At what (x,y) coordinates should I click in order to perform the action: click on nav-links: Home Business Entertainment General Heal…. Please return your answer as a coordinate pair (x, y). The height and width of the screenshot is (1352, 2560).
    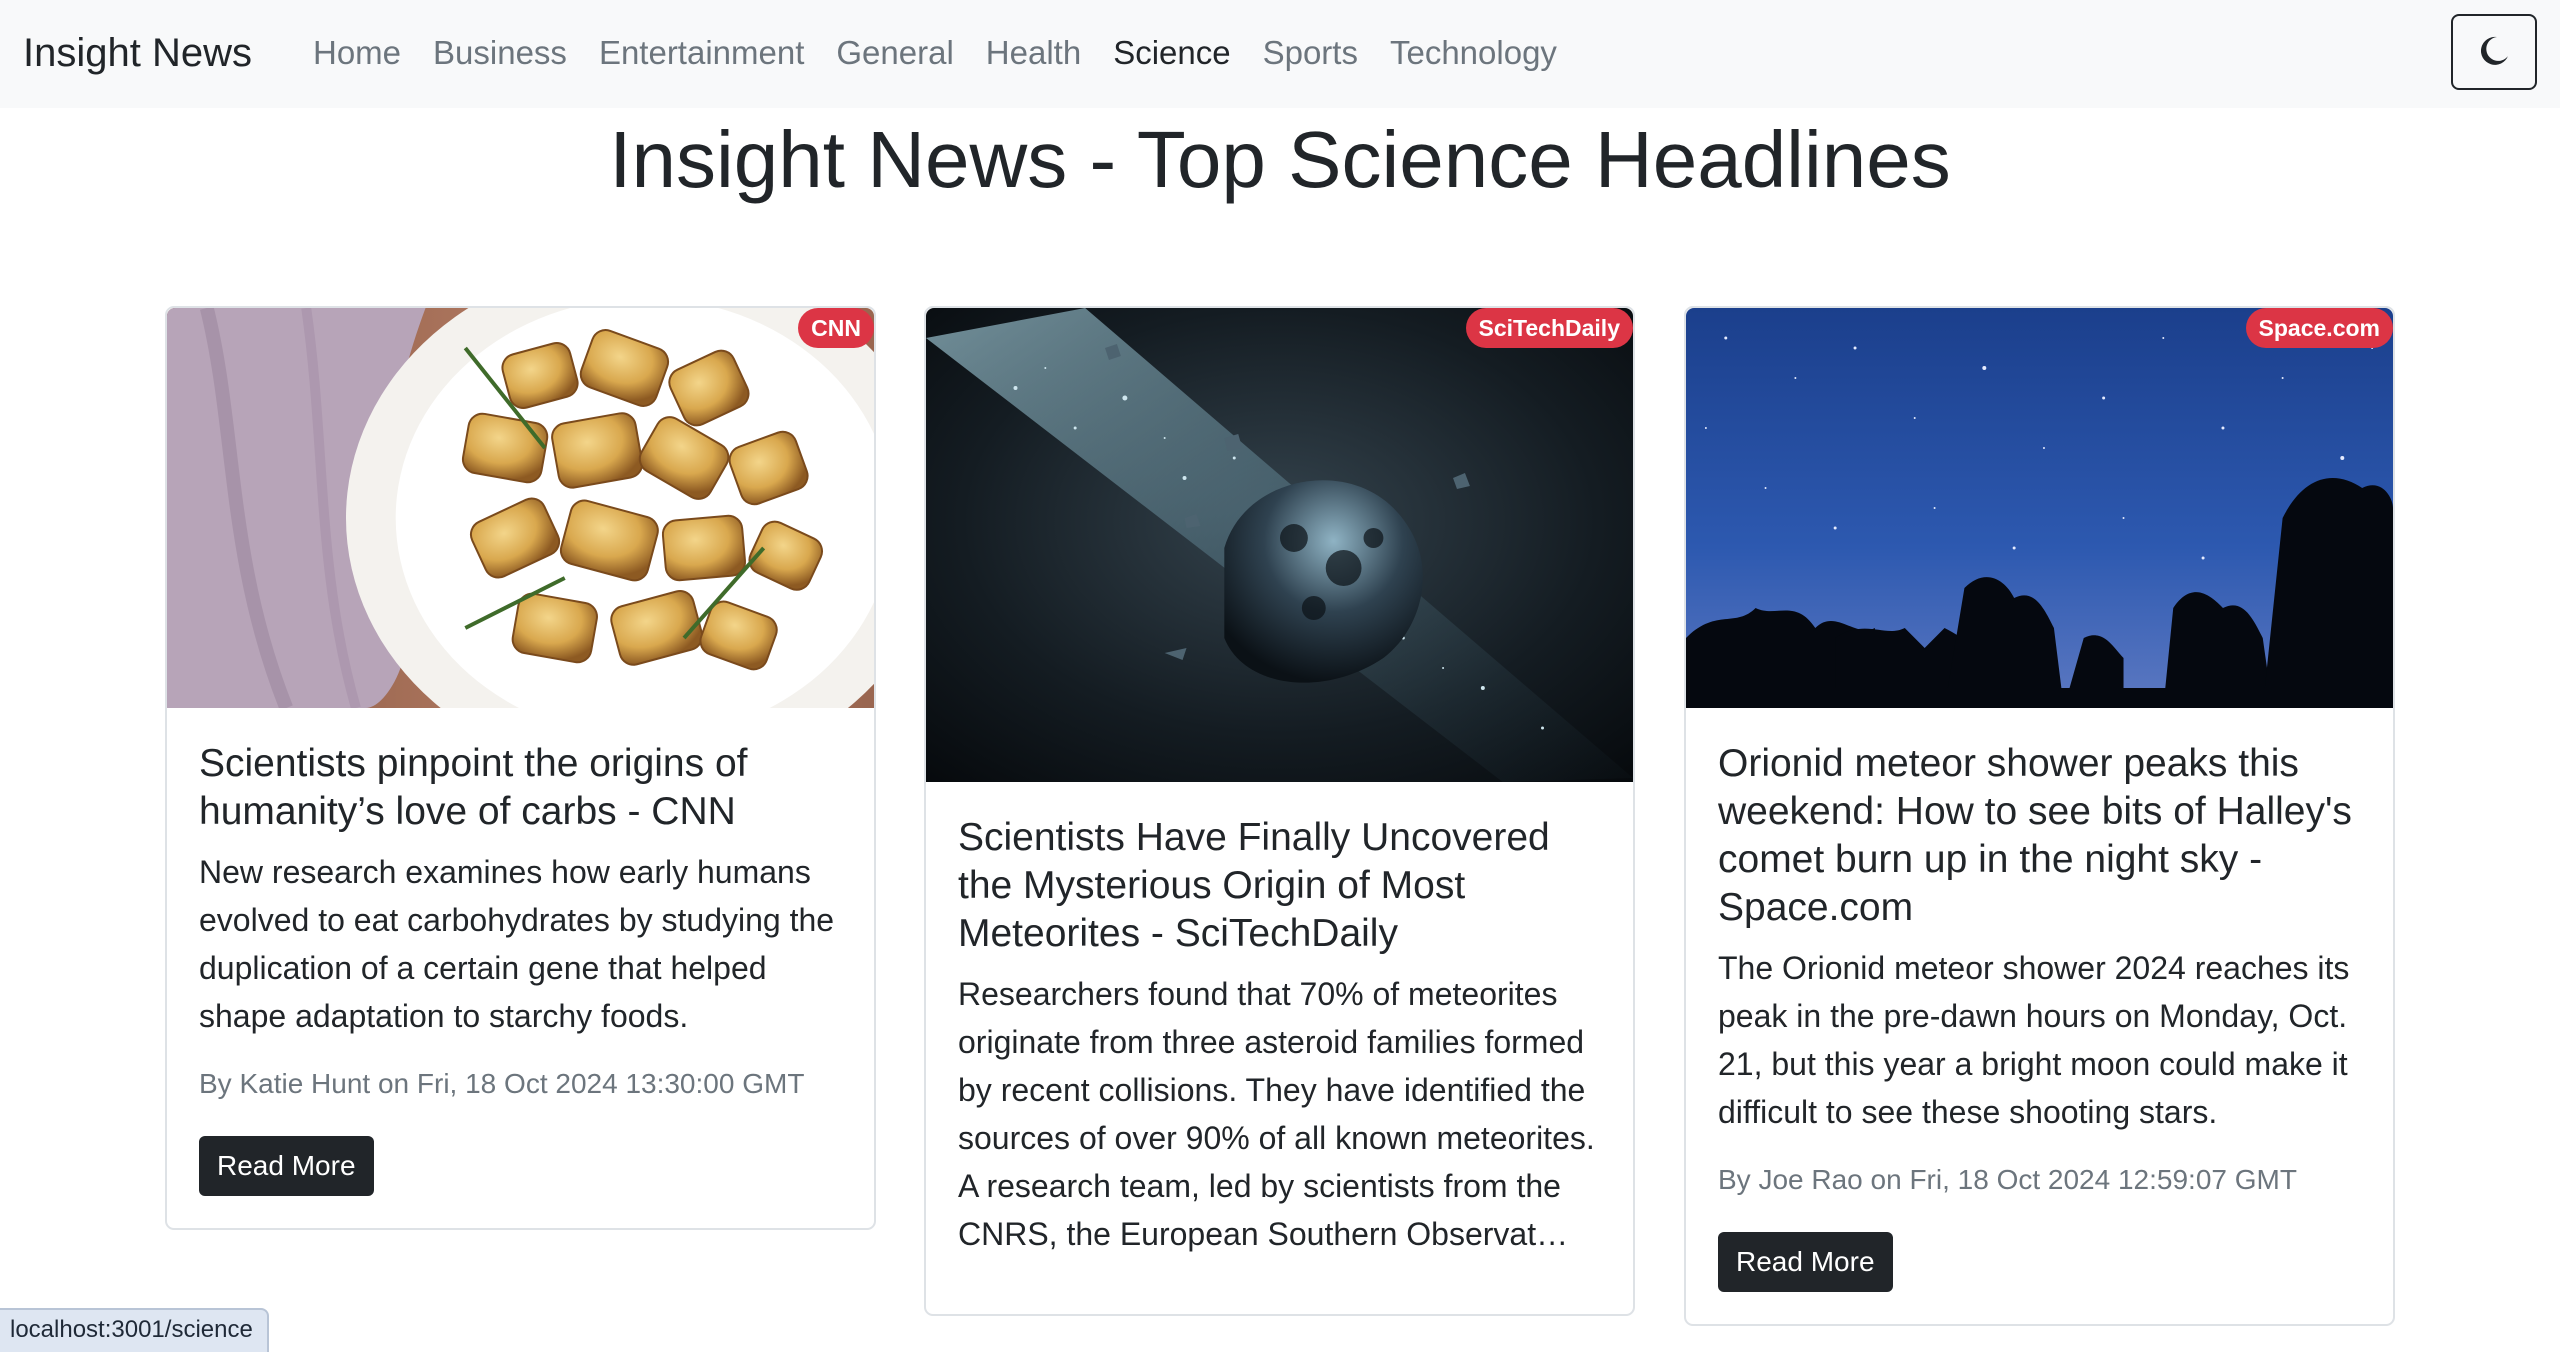
    Looking at the image, I should click on (935, 53).